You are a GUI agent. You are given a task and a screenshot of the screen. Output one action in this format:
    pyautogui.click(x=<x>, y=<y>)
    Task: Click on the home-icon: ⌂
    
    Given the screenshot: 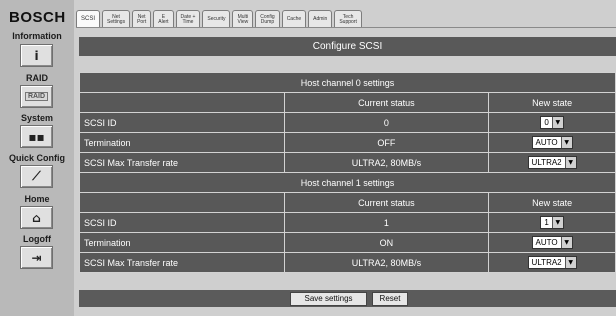 What is the action you would take?
    pyautogui.click(x=36, y=217)
    